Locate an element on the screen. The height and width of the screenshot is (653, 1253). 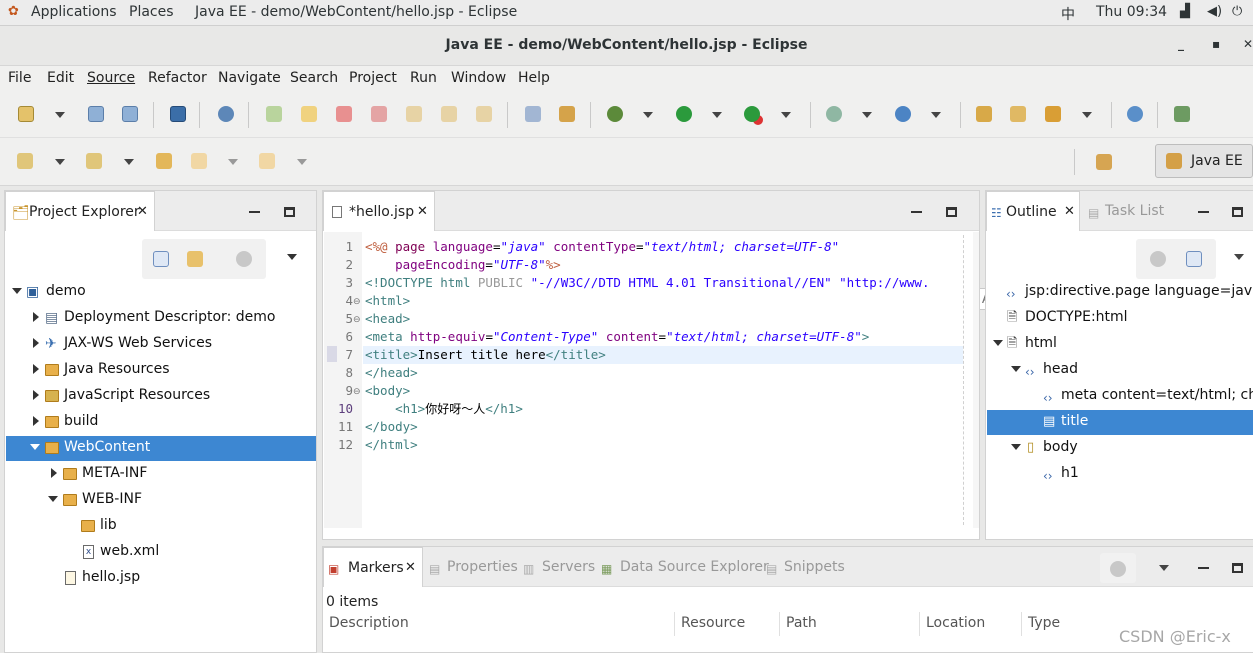
disconnect-icon is located at coordinates (379, 114).